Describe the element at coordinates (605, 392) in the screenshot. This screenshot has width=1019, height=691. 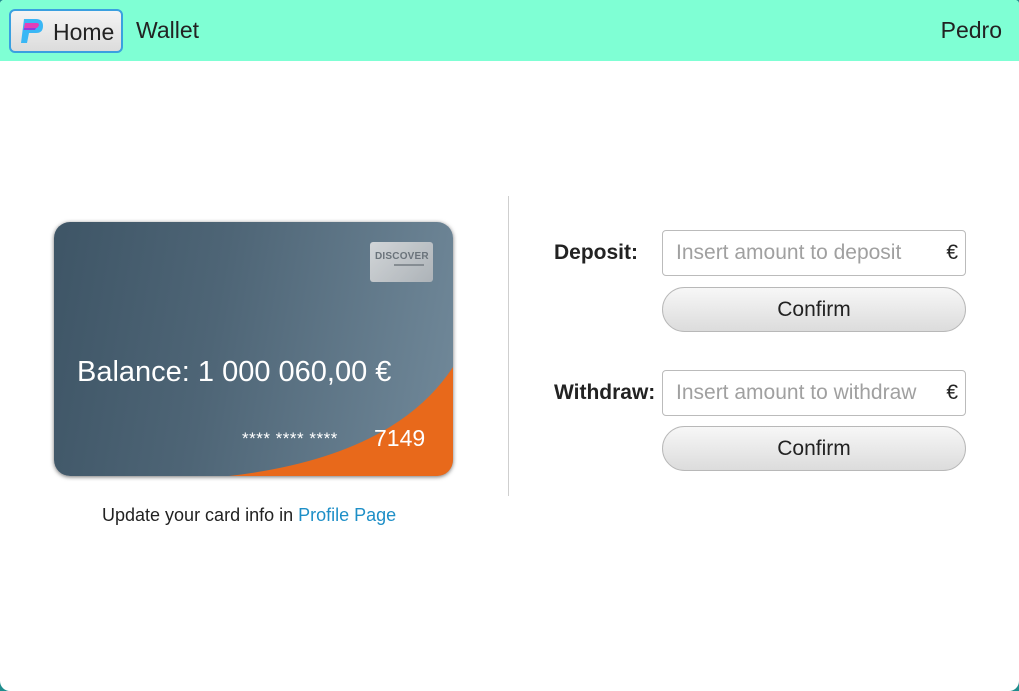
I see `withdraw-label: Withdraw:` at that location.